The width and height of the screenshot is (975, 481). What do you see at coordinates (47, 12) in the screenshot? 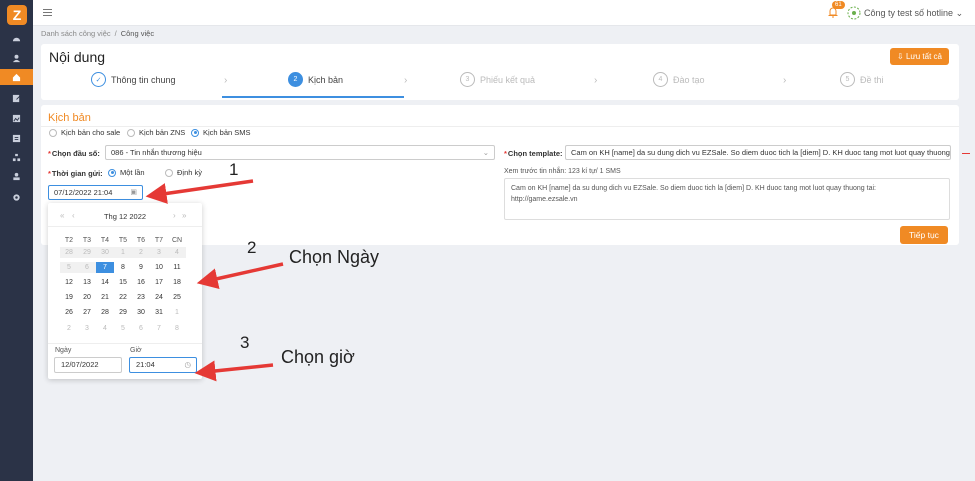
I see `menu-icon` at bounding box center [47, 12].